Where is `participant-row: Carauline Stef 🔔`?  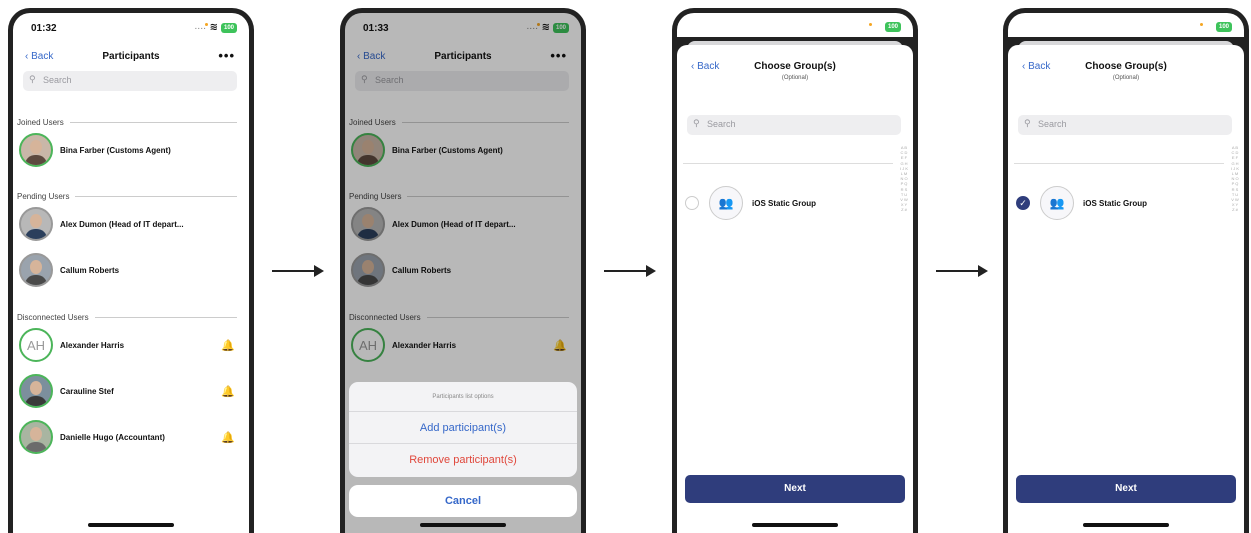 participant-row: Carauline Stef 🔔 is located at coordinates (129, 391).